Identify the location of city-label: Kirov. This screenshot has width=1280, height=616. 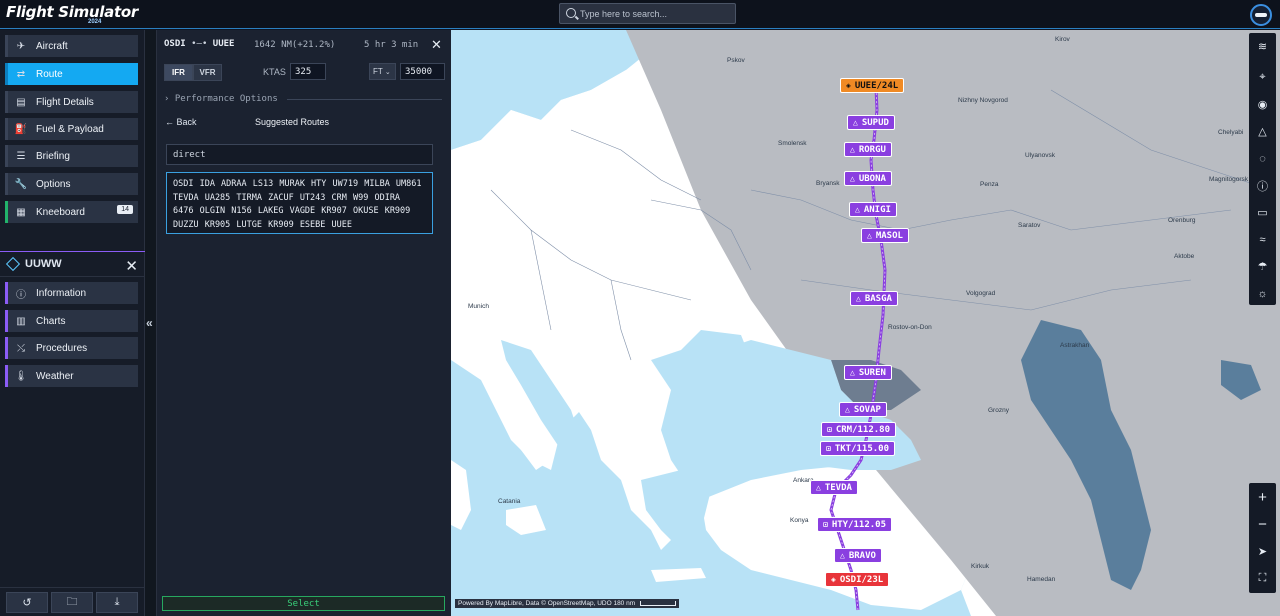
(1062, 39).